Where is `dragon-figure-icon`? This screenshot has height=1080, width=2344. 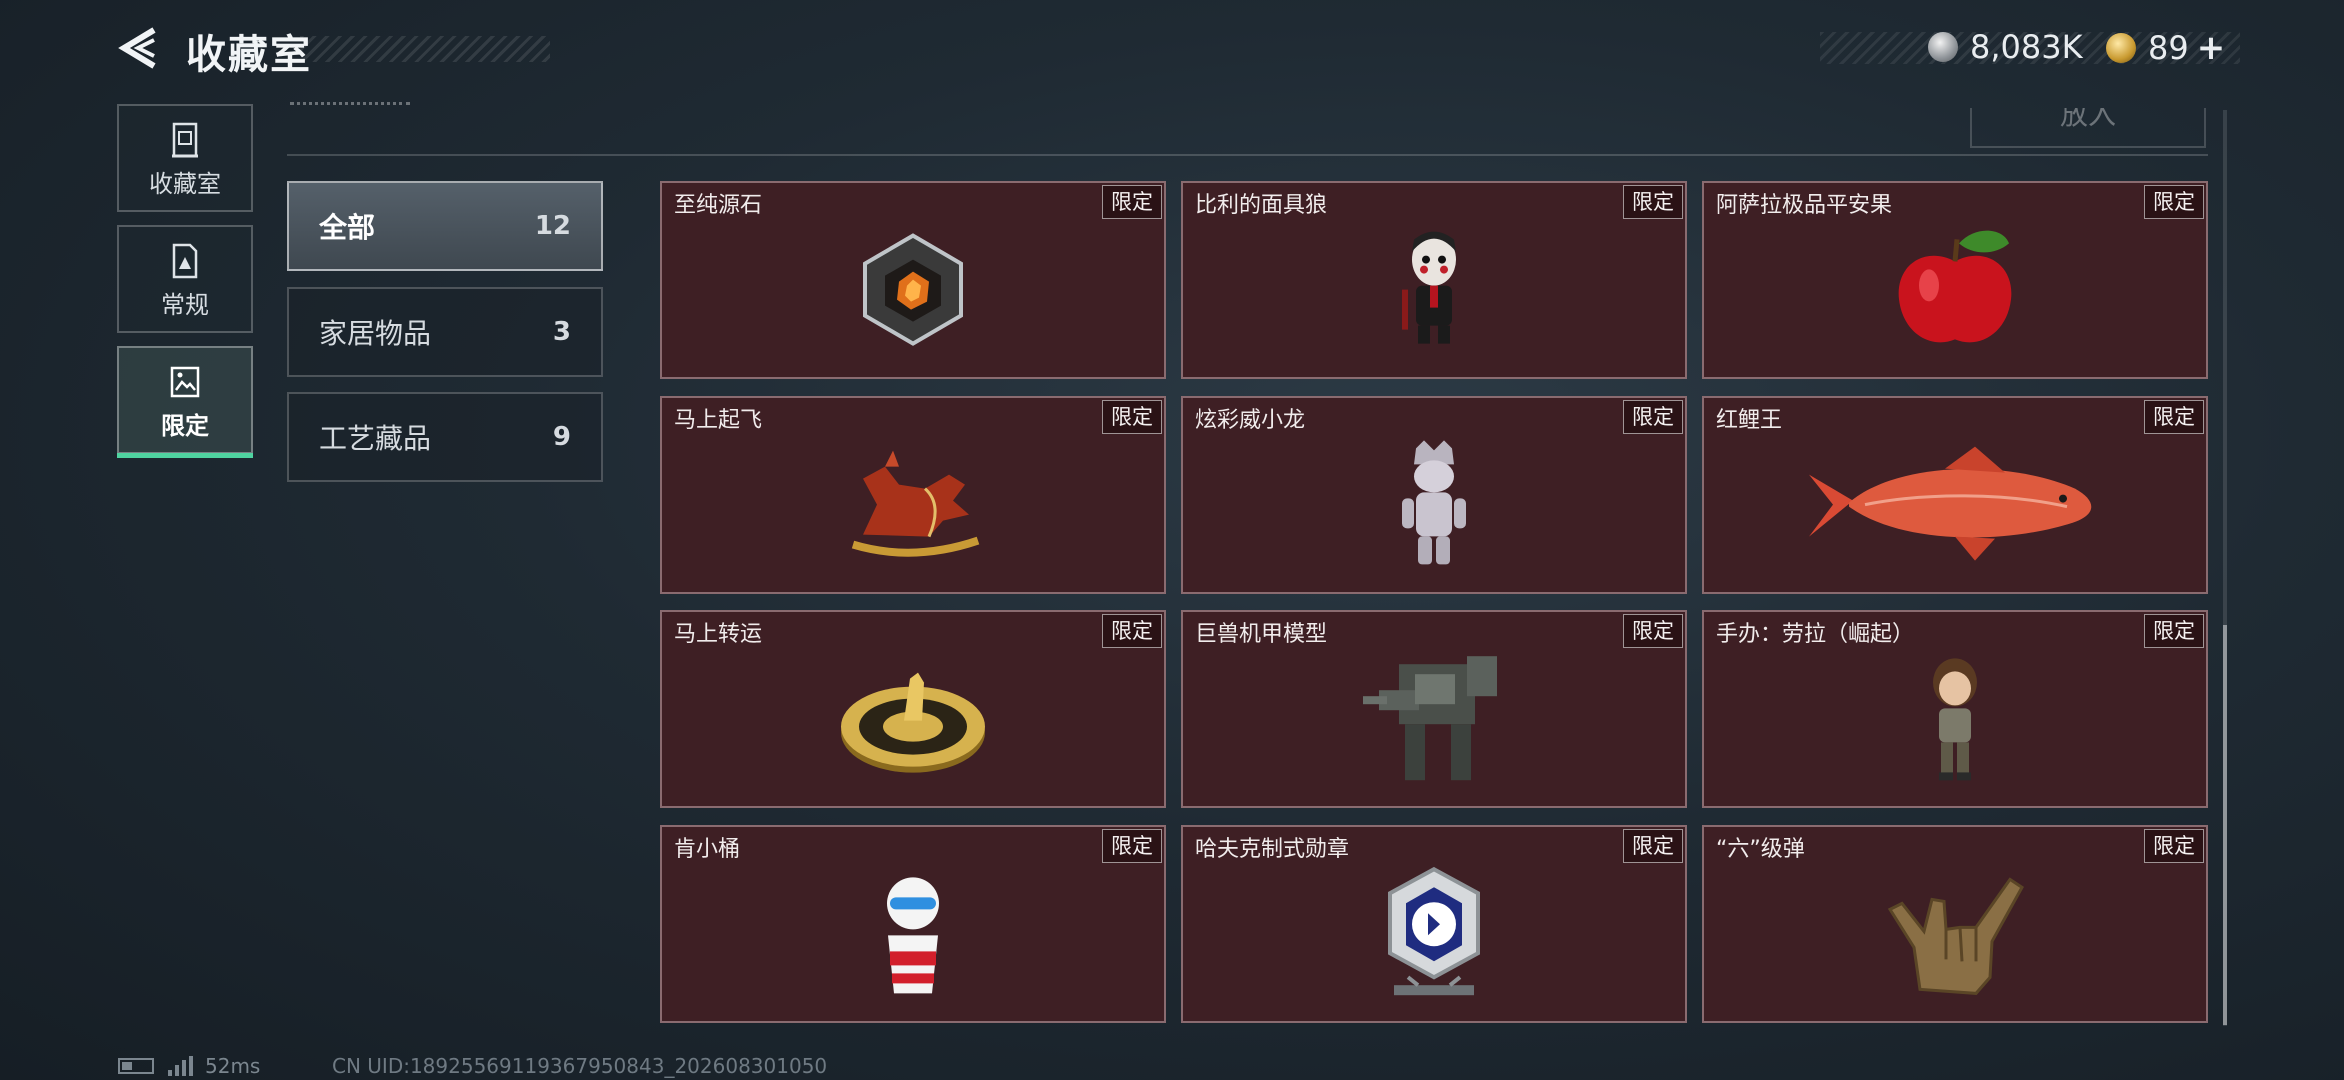 dragon-figure-icon is located at coordinates (1434, 502).